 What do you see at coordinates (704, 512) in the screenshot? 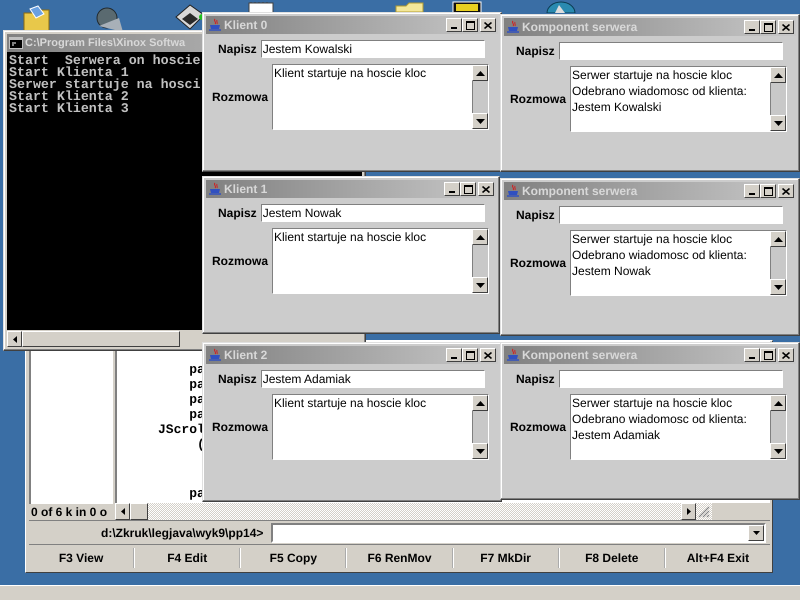
I see `resize-grip-icon` at bounding box center [704, 512].